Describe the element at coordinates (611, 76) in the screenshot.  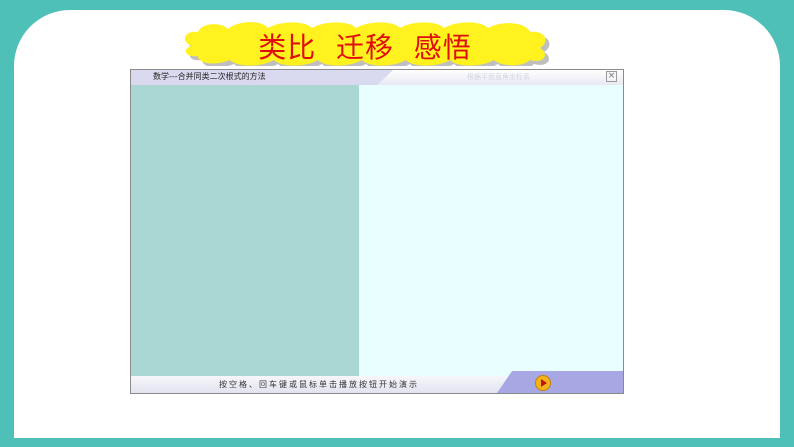
I see `close-icon: ×` at that location.